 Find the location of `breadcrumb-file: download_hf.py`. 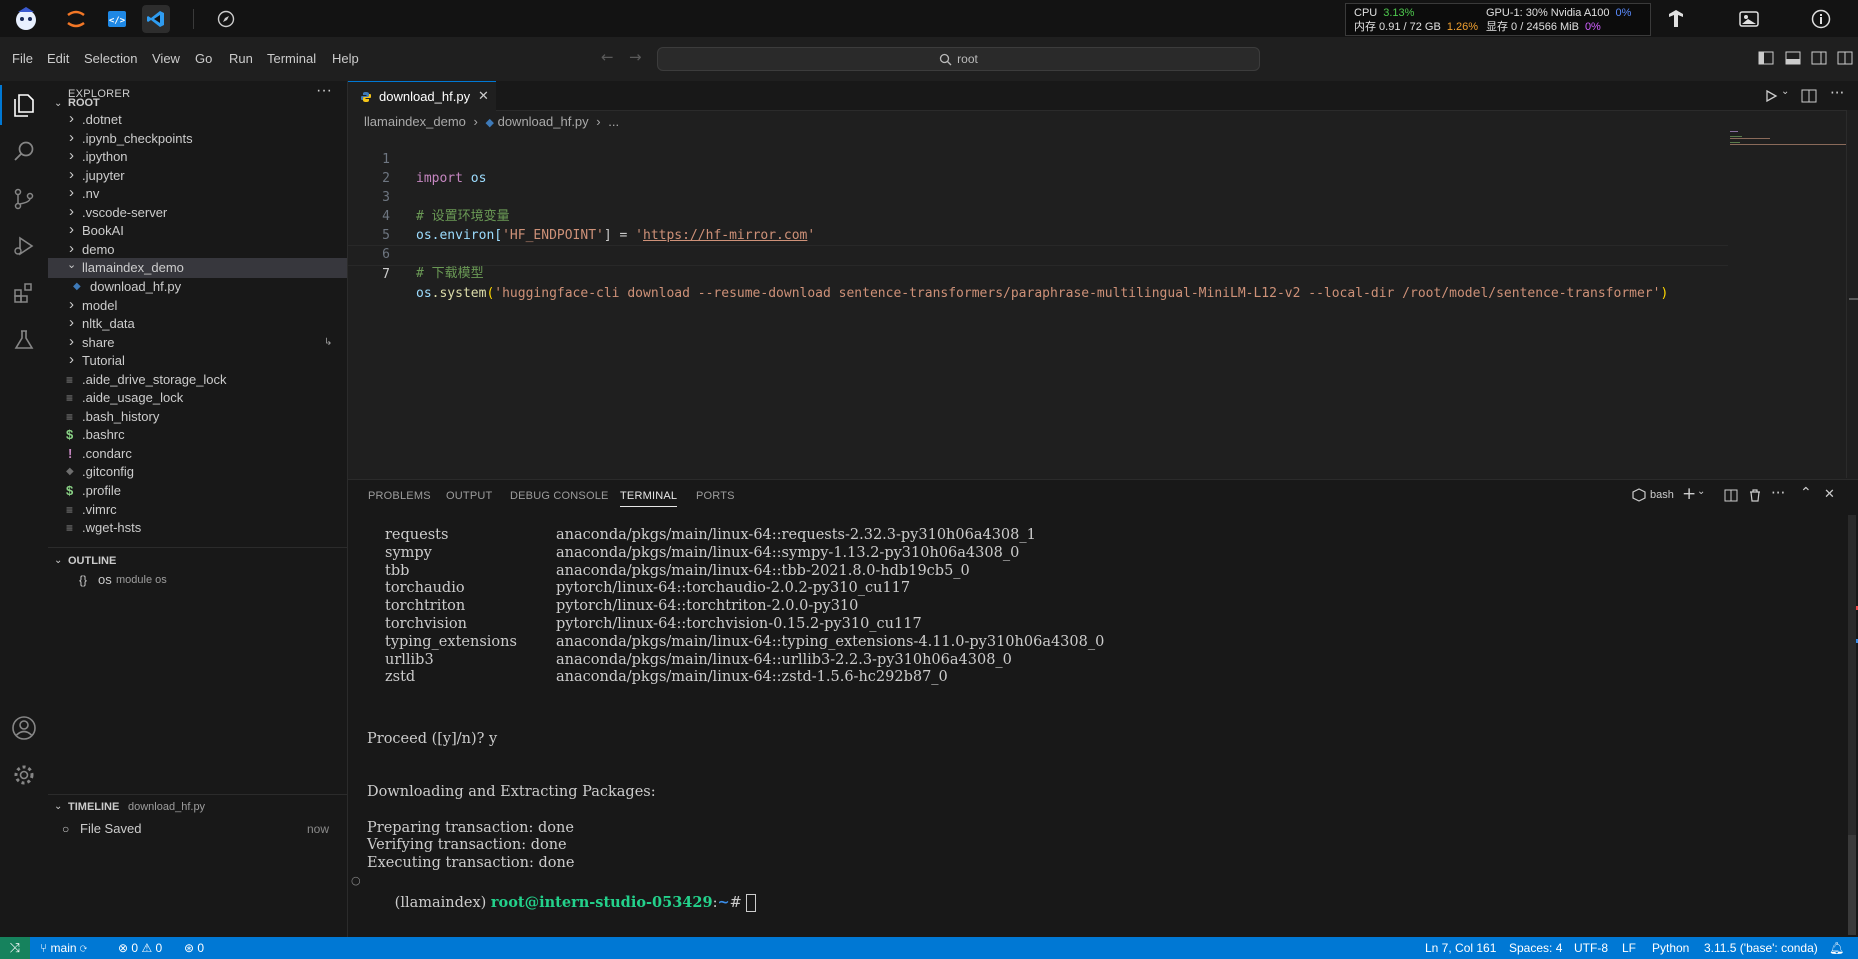

breadcrumb-file: download_hf.py is located at coordinates (543, 121).